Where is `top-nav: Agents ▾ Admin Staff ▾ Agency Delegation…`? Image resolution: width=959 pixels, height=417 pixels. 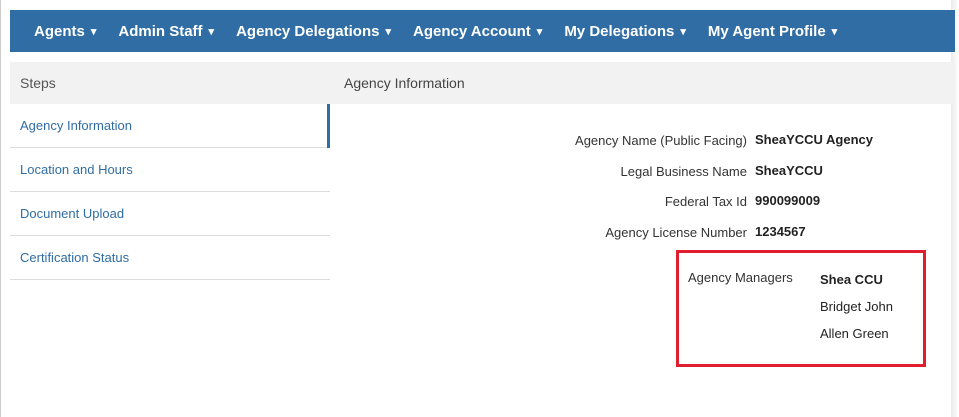 top-nav: Agents ▾ Admin Staff ▾ Agency Delegation… is located at coordinates (482, 31).